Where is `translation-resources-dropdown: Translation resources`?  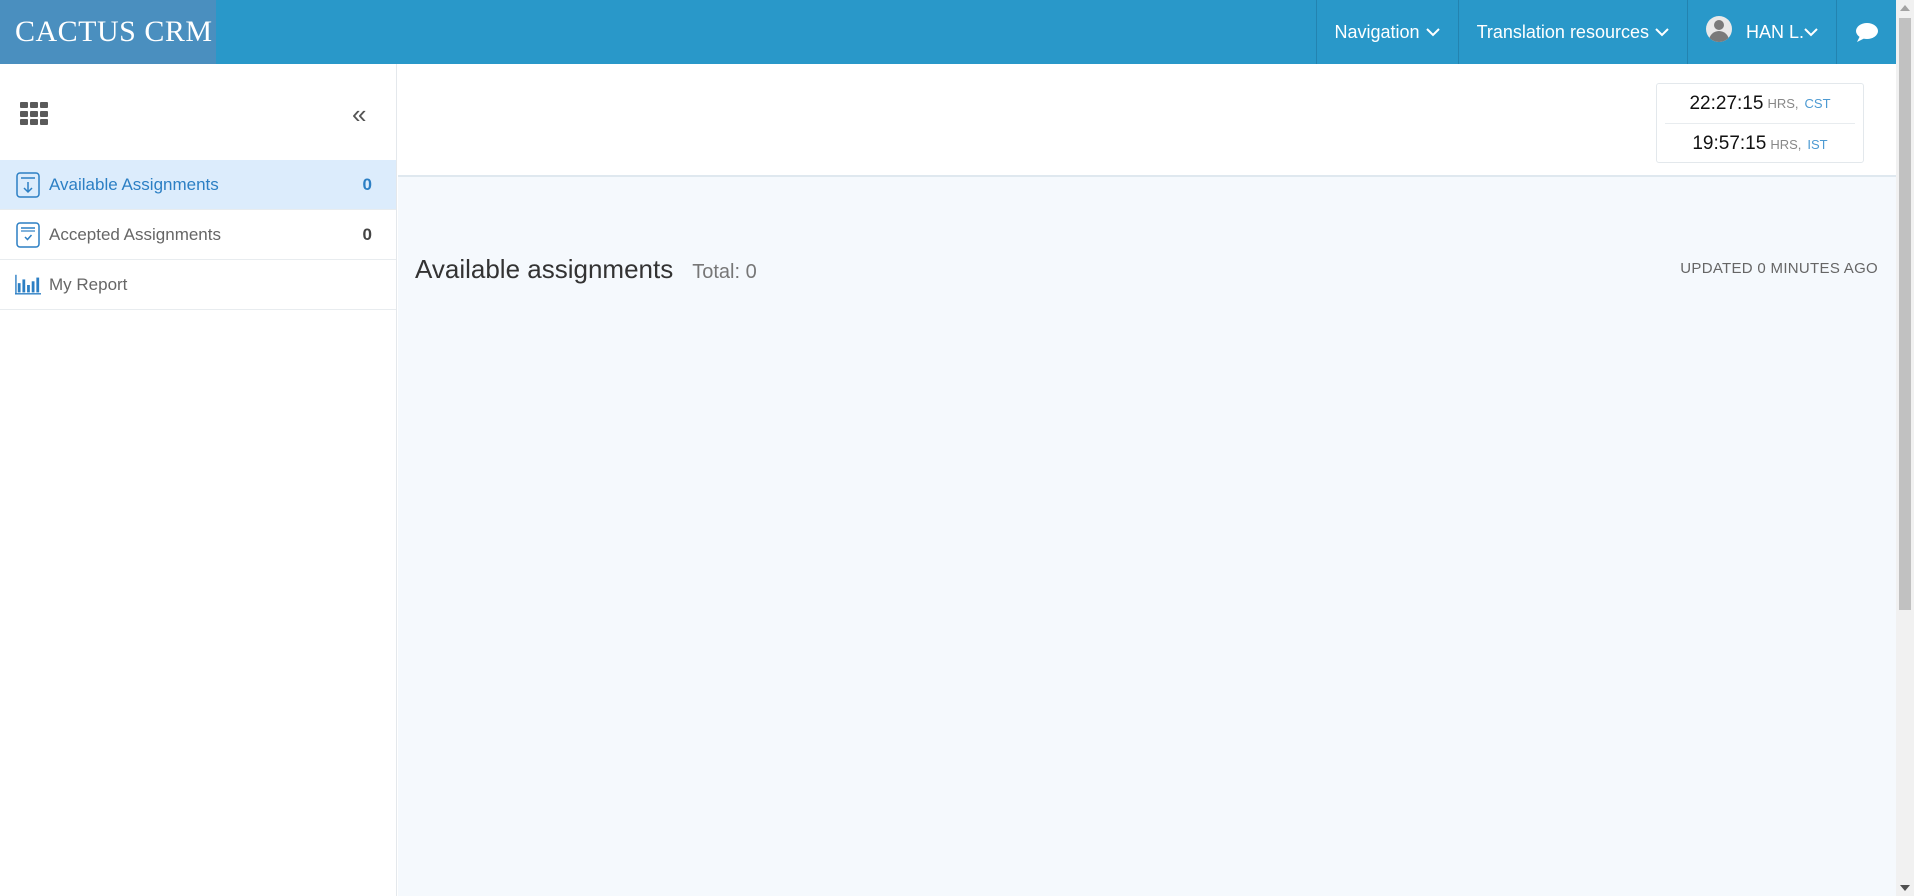 translation-resources-dropdown: Translation resources is located at coordinates (1572, 32).